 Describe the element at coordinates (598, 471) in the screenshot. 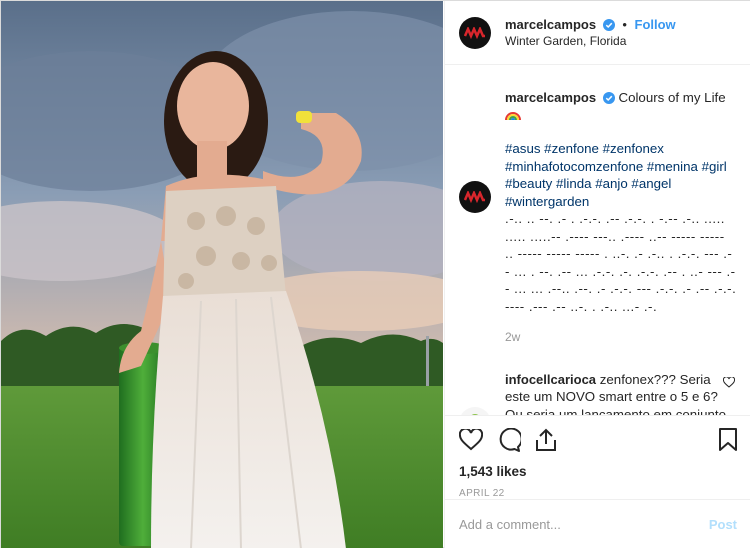

I see `likes-count: 1,543 likes` at that location.